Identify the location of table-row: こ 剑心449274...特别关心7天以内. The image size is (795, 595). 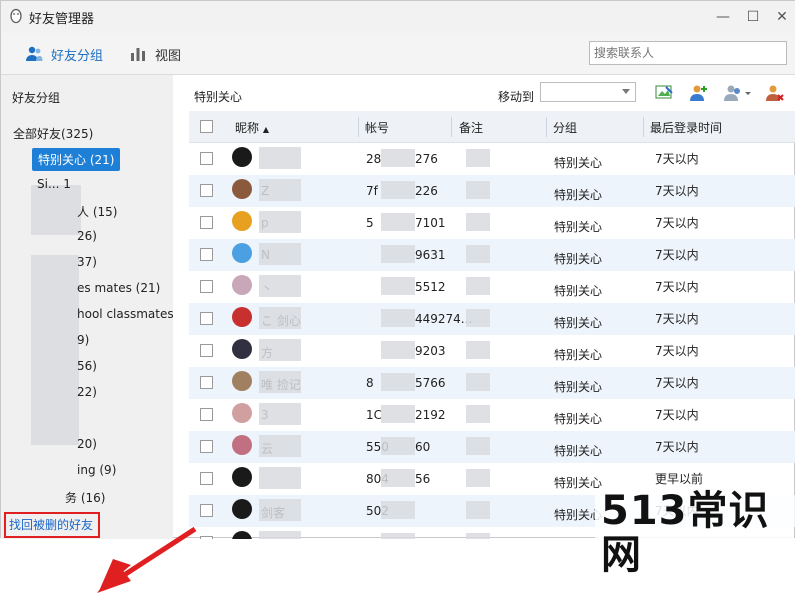
(492, 319).